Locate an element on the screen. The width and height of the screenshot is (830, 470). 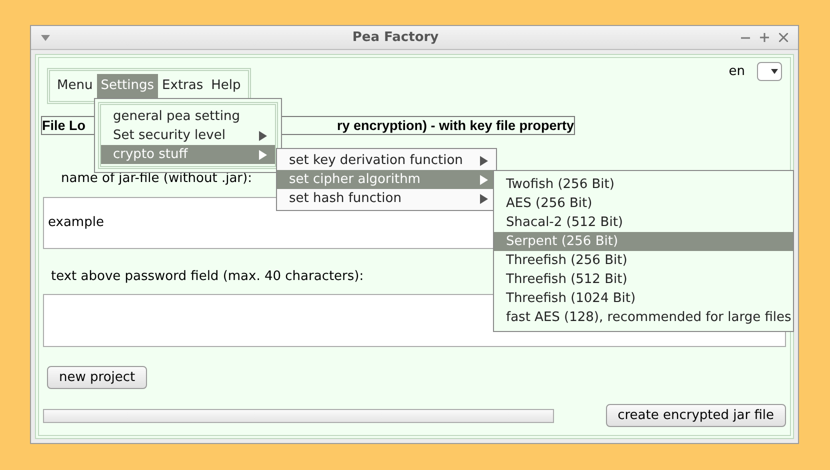
create-jar-button: create encrypted jar file is located at coordinates (696, 415).